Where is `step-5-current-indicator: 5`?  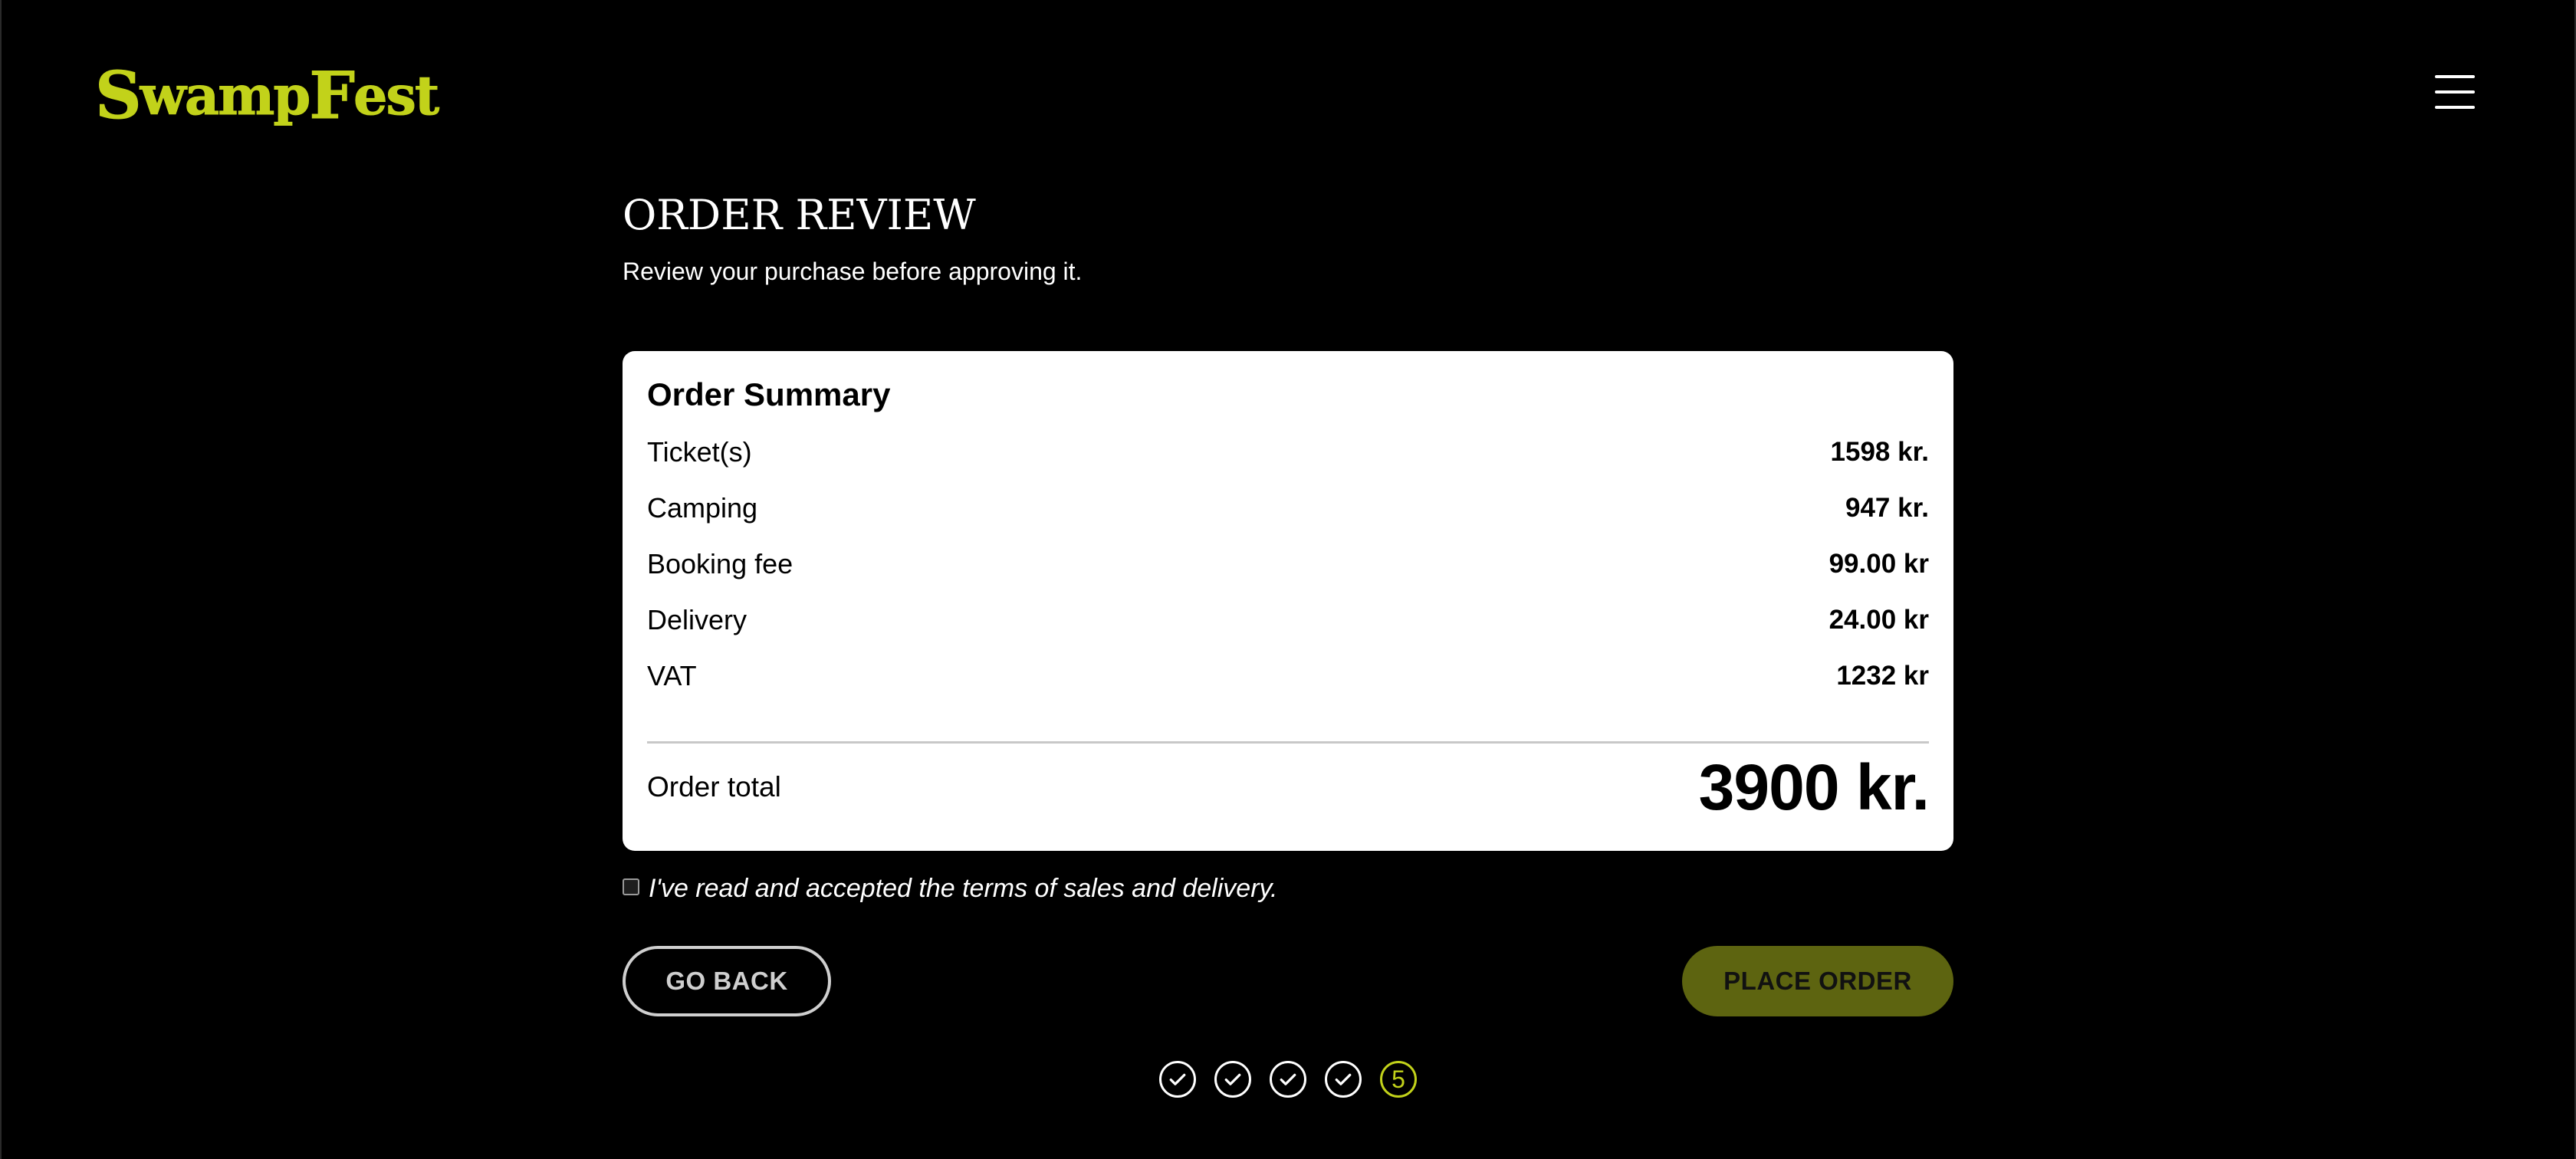 step-5-current-indicator: 5 is located at coordinates (1399, 1079).